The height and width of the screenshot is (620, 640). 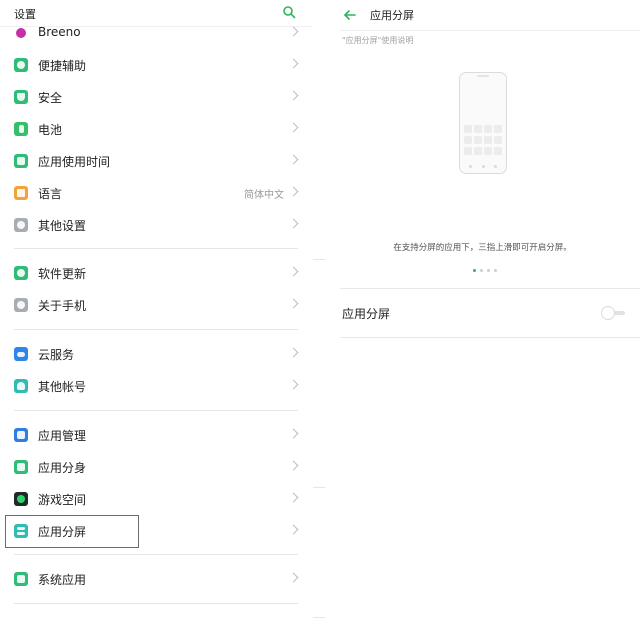 I want to click on selection-highlight, so click(x=72, y=531).